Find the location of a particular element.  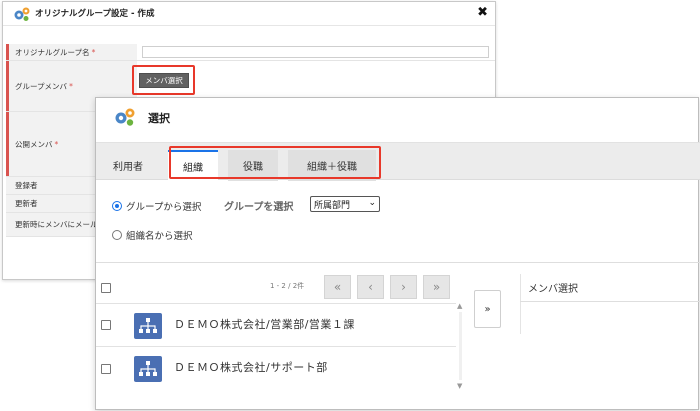

list-scrollbar: ▲ ▼ is located at coordinates (460, 346).